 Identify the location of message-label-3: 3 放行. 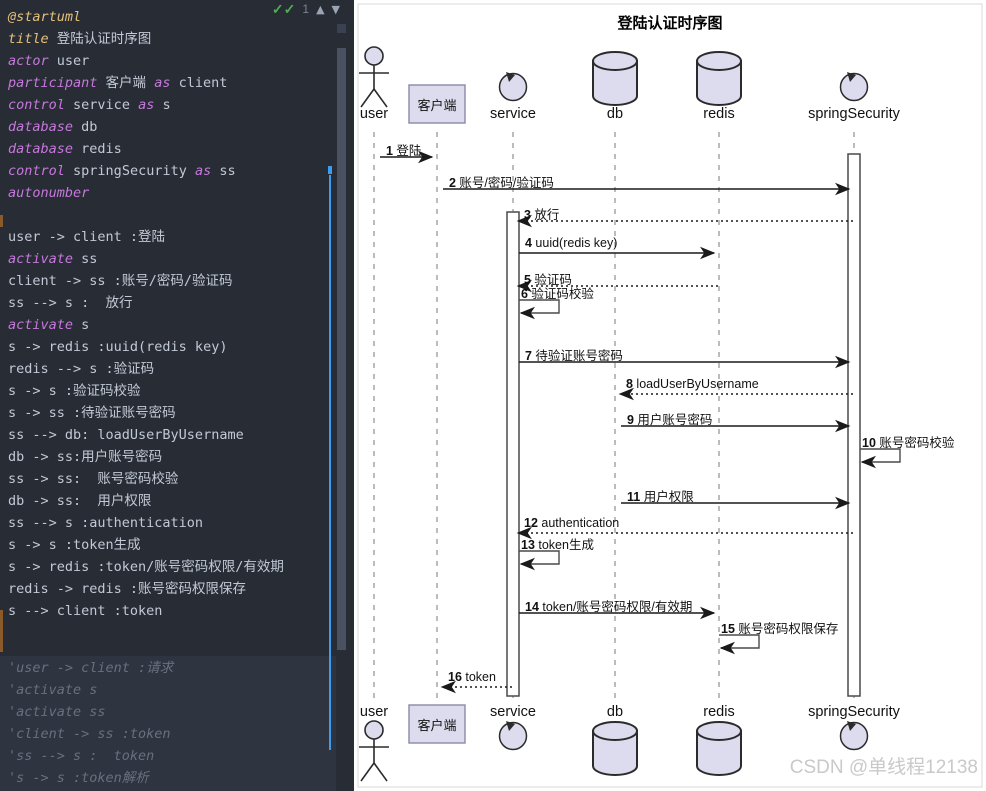
(542, 215).